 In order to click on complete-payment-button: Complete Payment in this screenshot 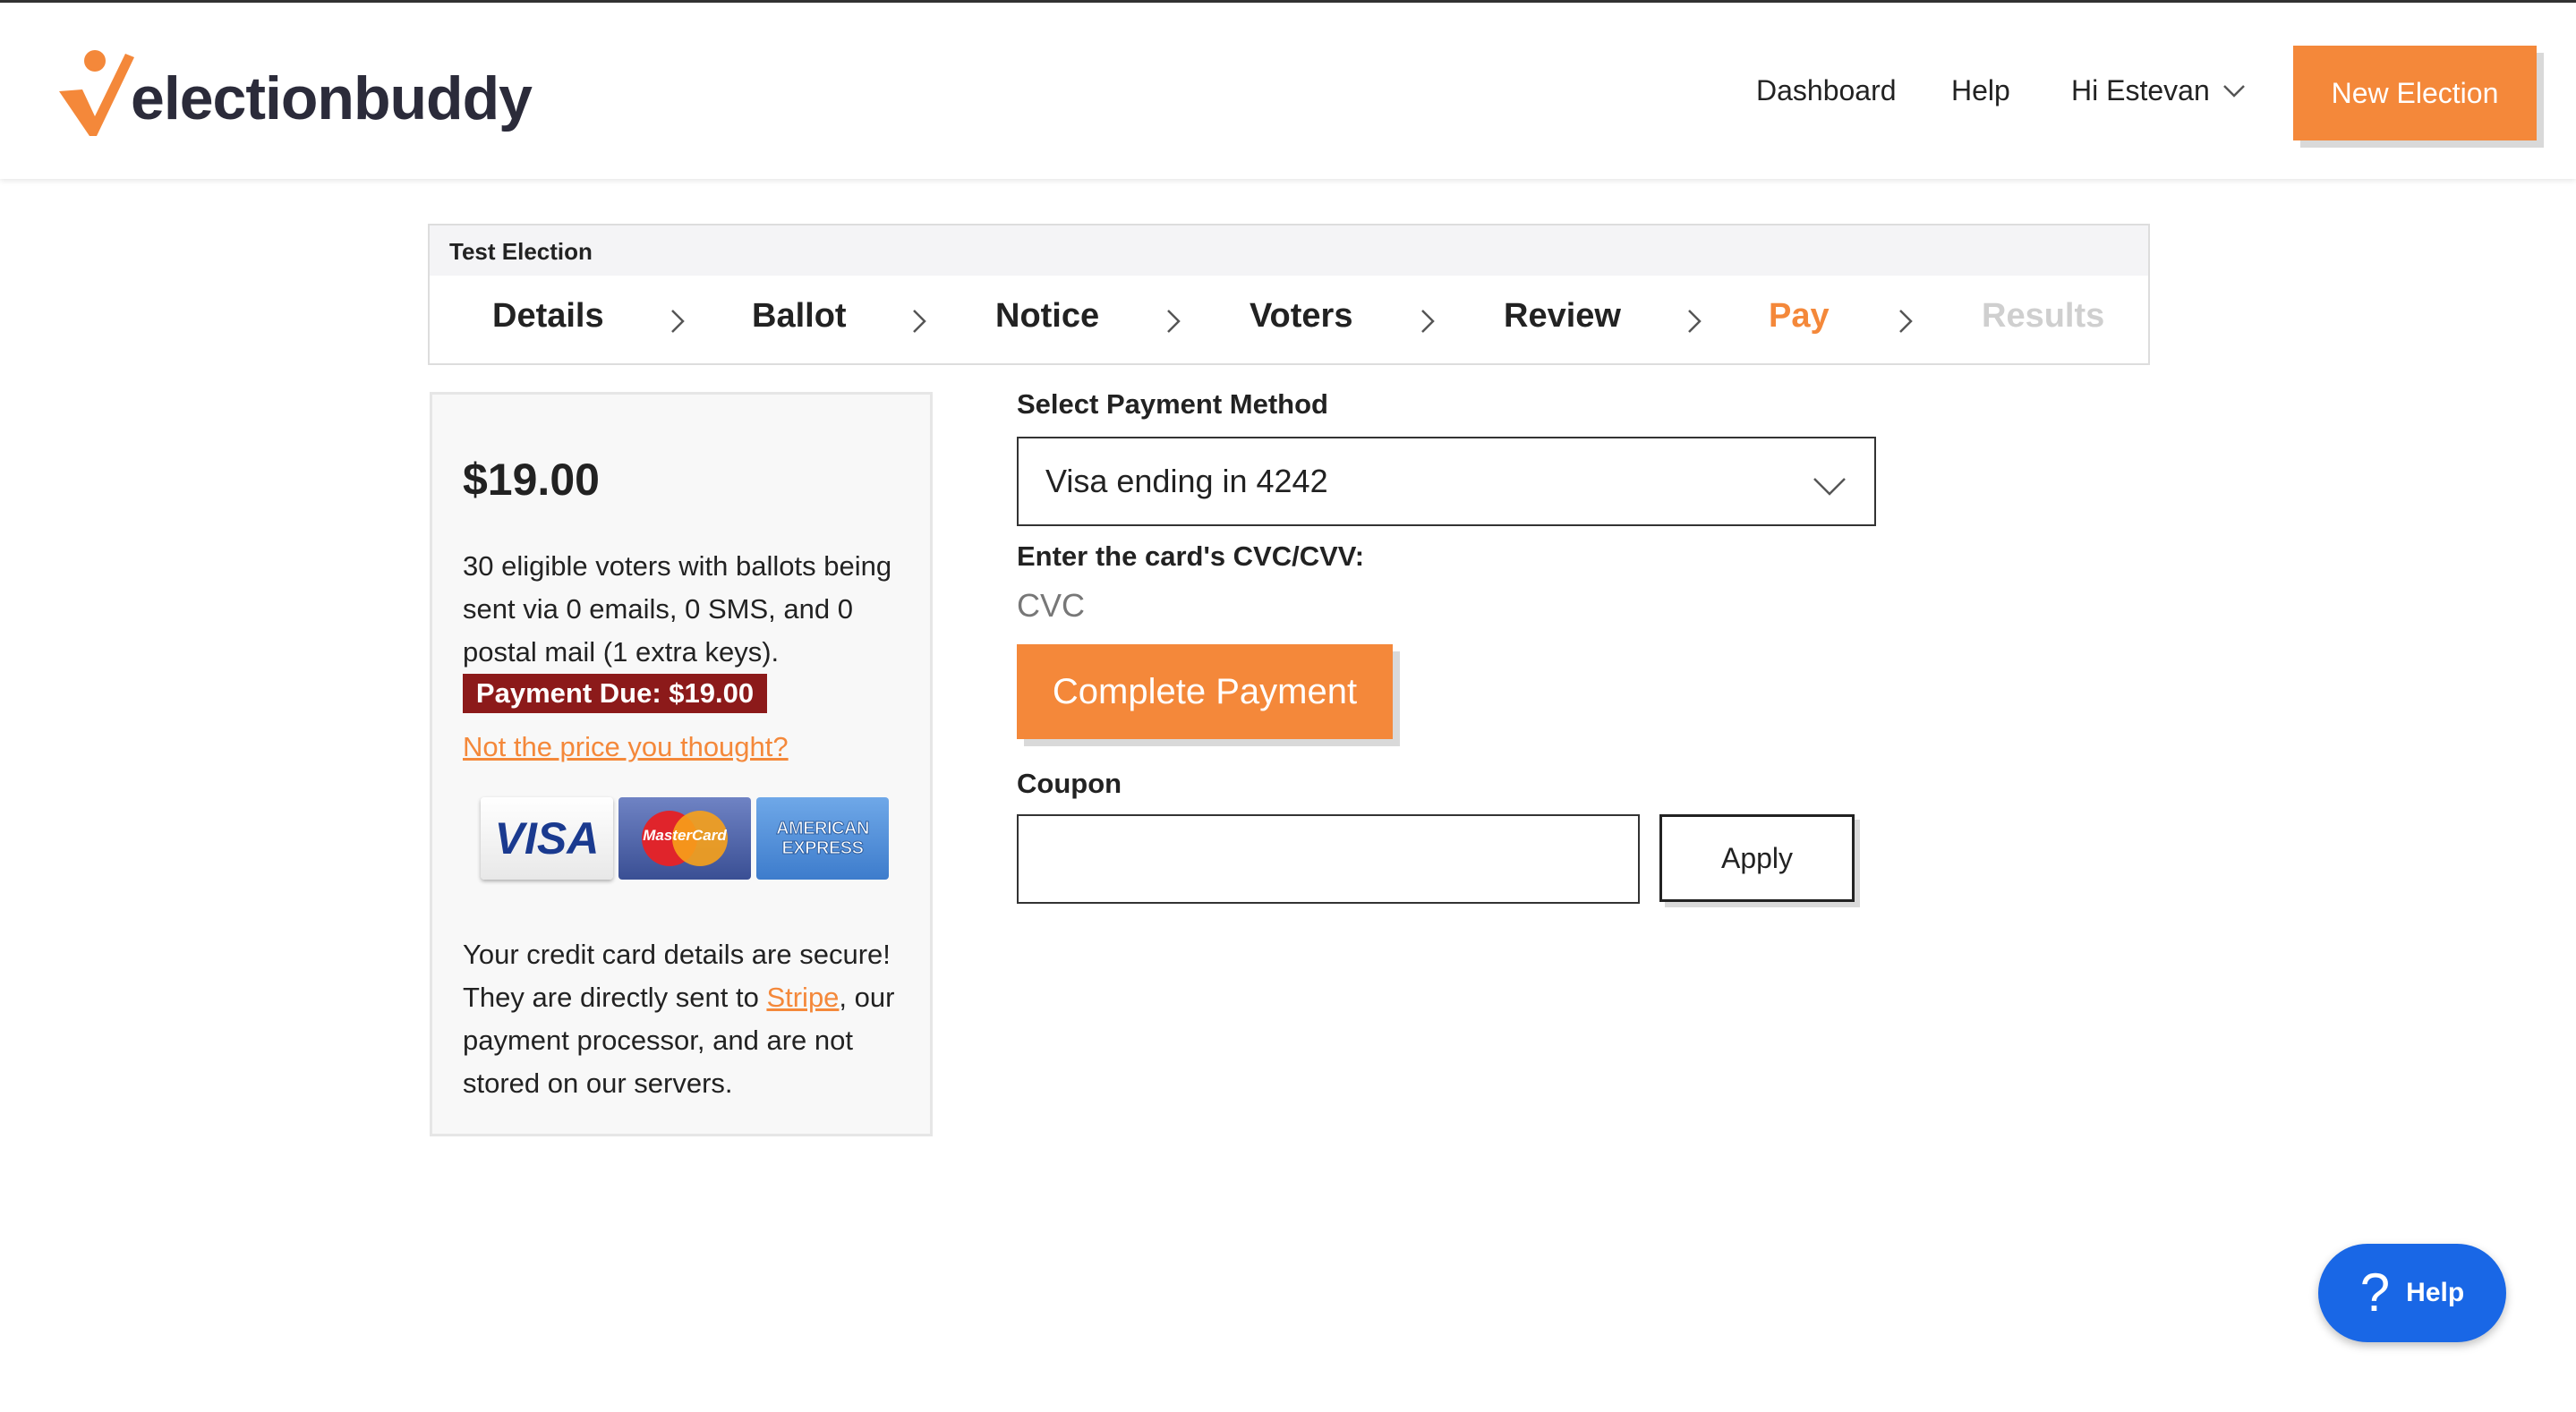, I will do `click(1205, 691)`.